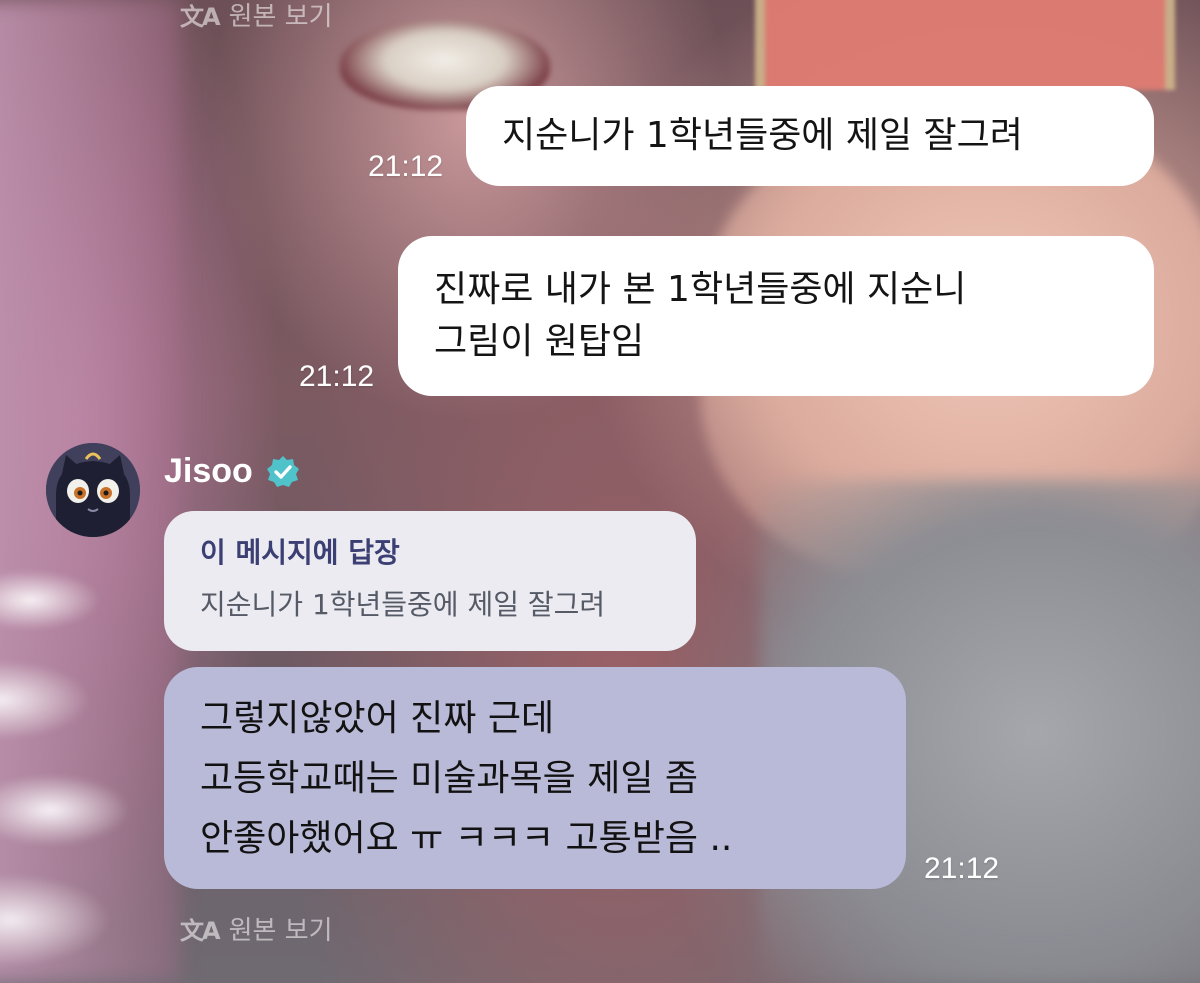 This screenshot has height=983, width=1200. What do you see at coordinates (776, 316) in the screenshot?
I see `sent-message-bubble: 진짜로 내가 본 1학년들중에 지순니 그림이 원탑임` at bounding box center [776, 316].